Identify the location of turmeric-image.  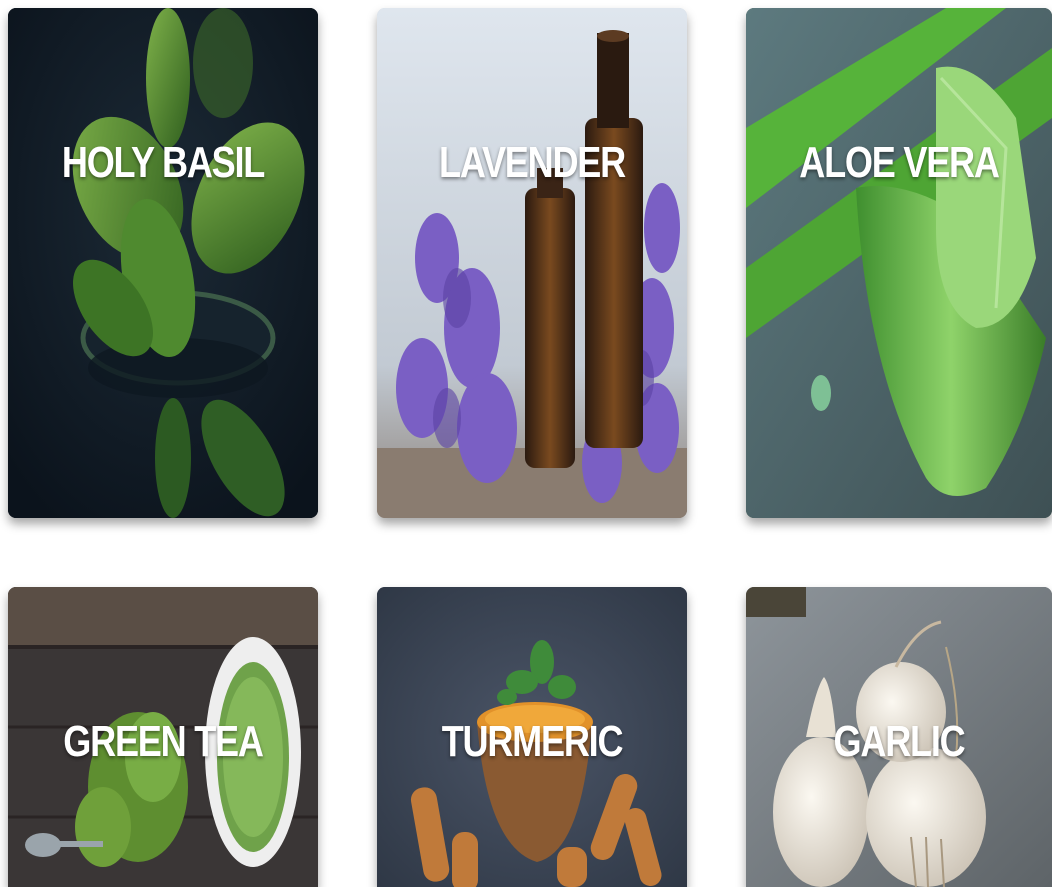
(532, 737).